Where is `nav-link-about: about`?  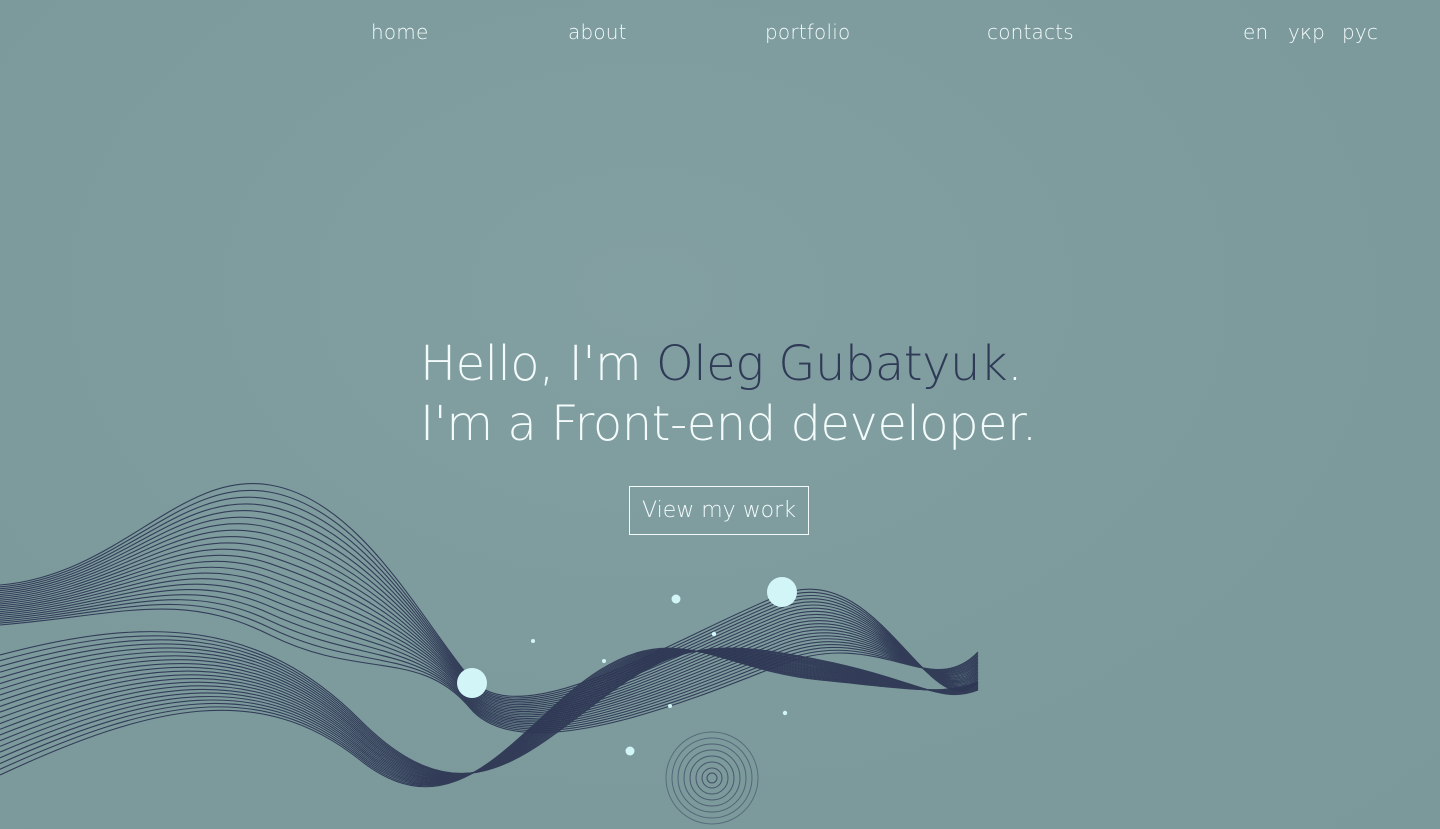
nav-link-about: about is located at coordinates (597, 32).